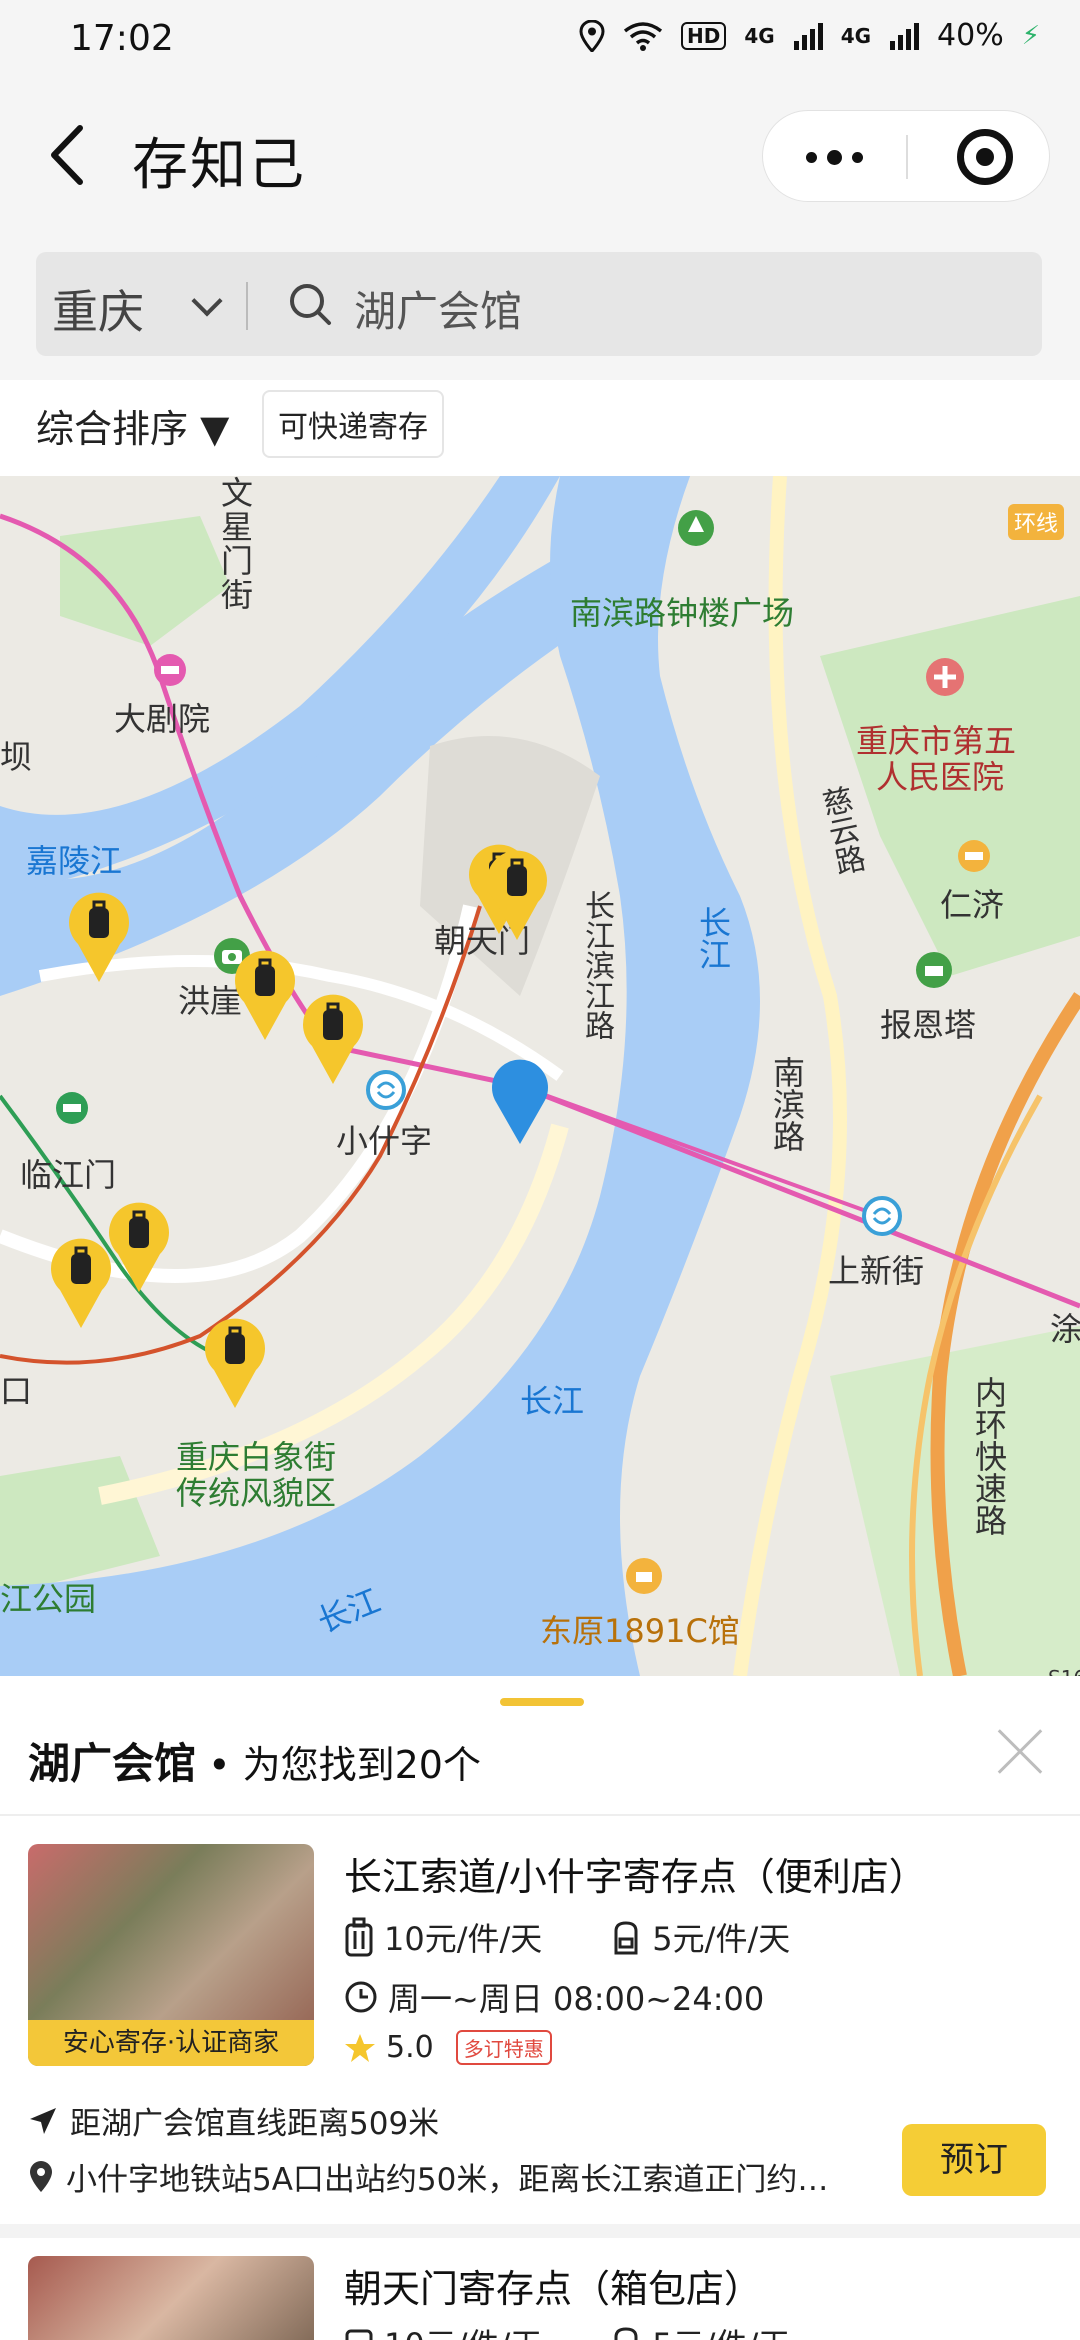 The width and height of the screenshot is (1080, 2340). Describe the element at coordinates (361, 1765) in the screenshot. I see `results-count: 为您找到20个` at that location.